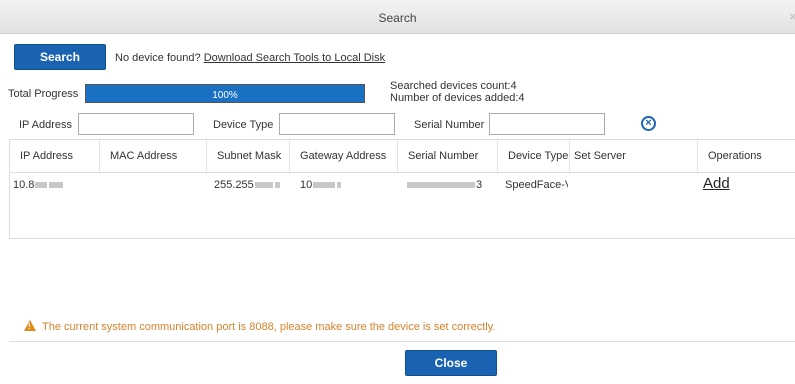 The height and width of the screenshot is (384, 795). Describe the element at coordinates (534, 156) in the screenshot. I see `col-device-type: Device Type` at that location.